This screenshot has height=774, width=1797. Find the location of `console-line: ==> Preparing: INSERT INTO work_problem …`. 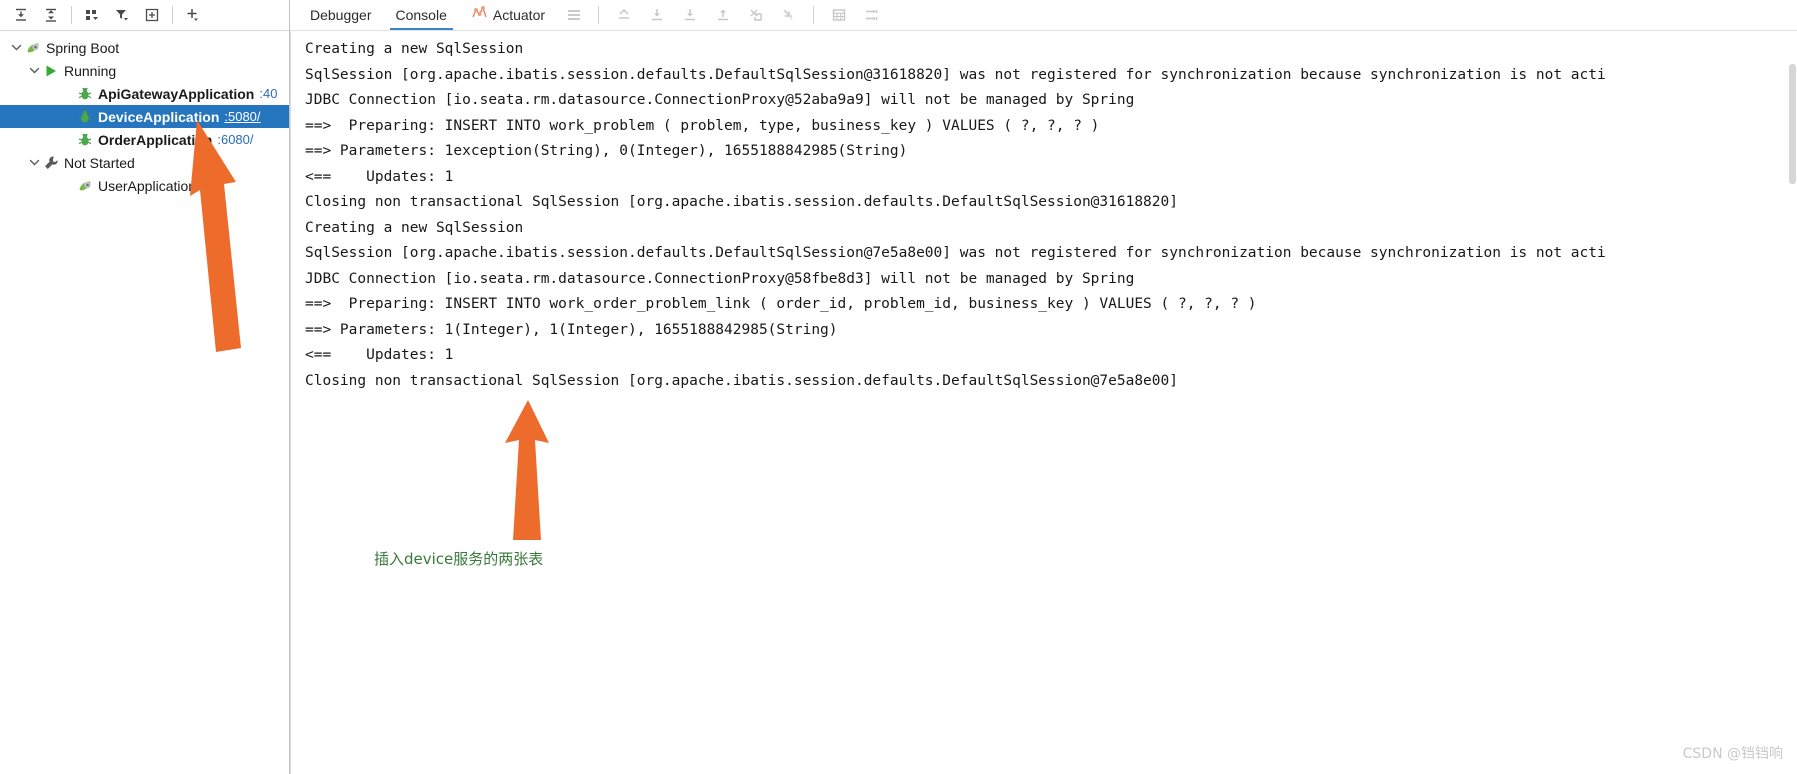

console-line: ==> Preparing: INSERT INTO work_problem … is located at coordinates (702, 125).